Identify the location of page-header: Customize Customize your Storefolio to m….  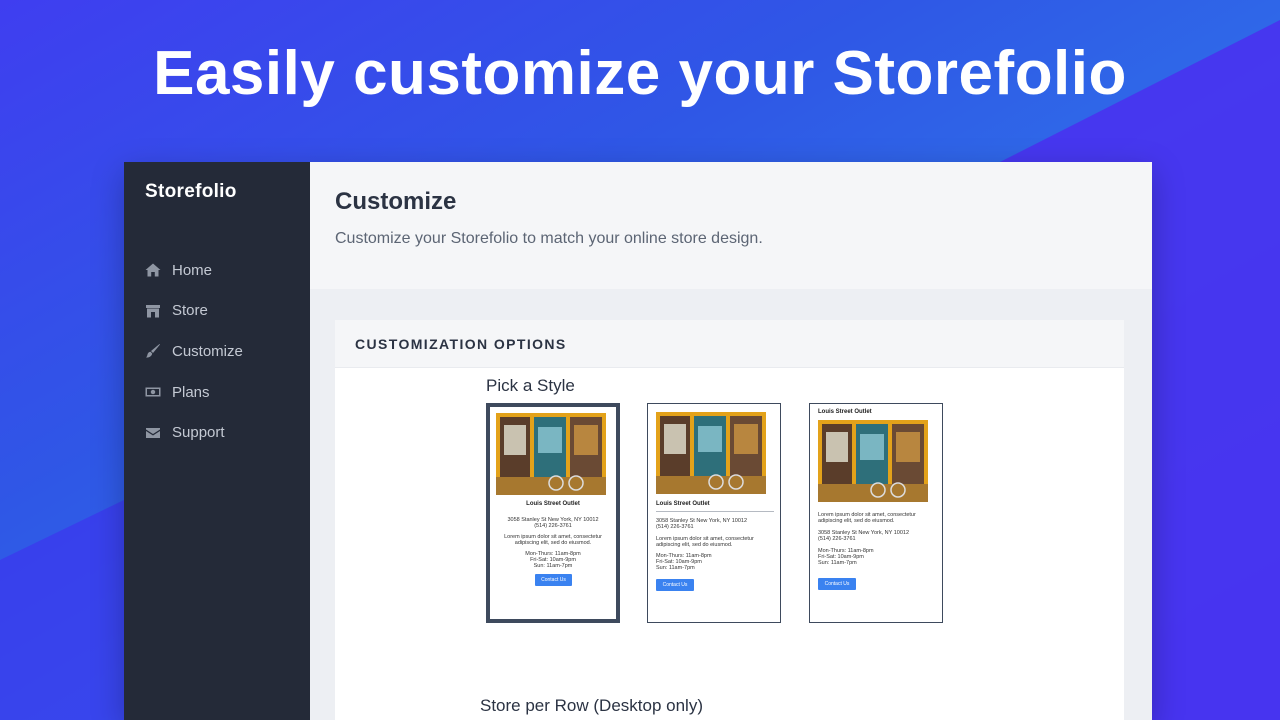
(731, 225).